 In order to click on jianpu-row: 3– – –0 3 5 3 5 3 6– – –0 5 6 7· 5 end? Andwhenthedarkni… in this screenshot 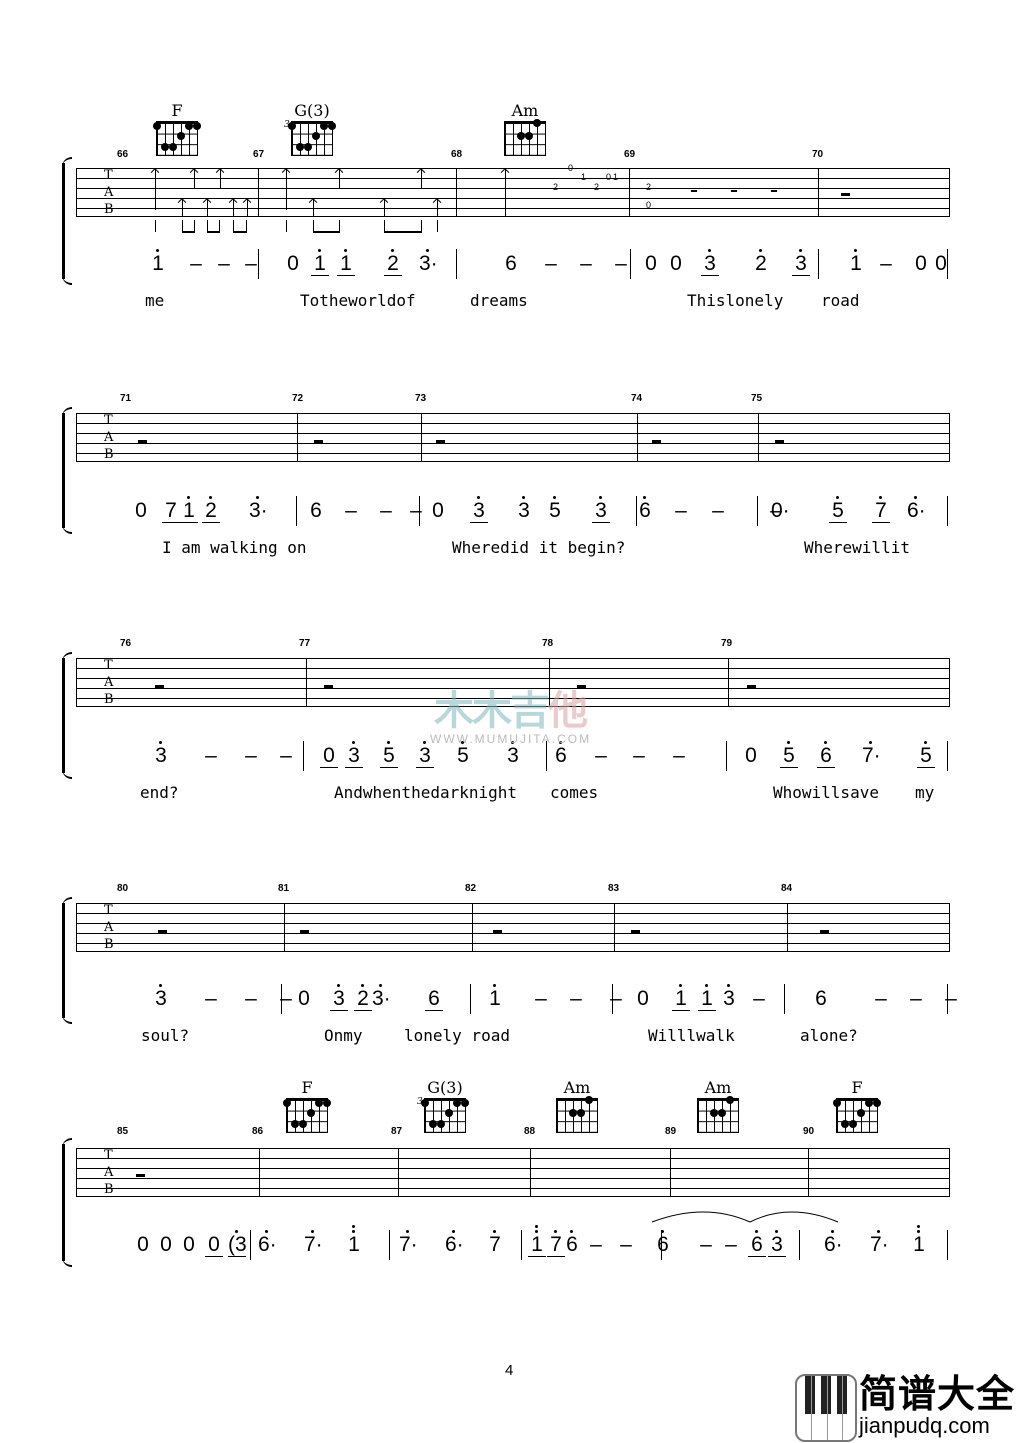, I will do `click(506, 771)`.